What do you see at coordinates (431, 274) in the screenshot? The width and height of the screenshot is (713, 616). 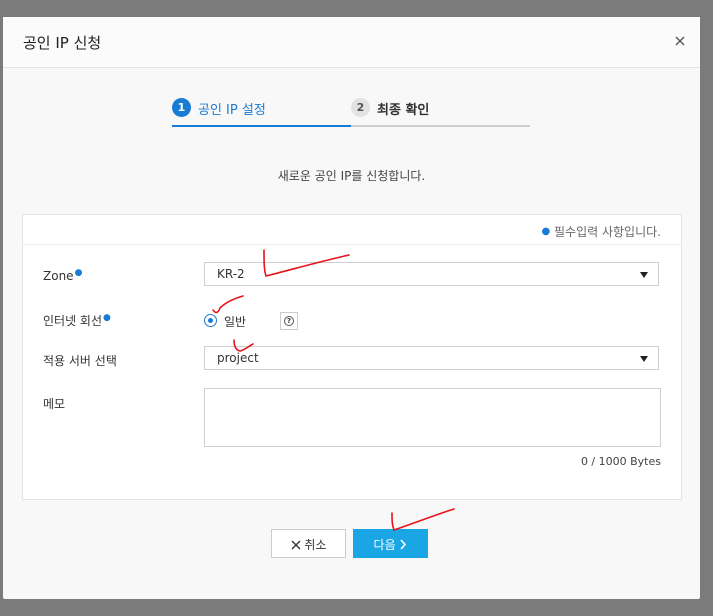 I see `zone-select: KR-2` at bounding box center [431, 274].